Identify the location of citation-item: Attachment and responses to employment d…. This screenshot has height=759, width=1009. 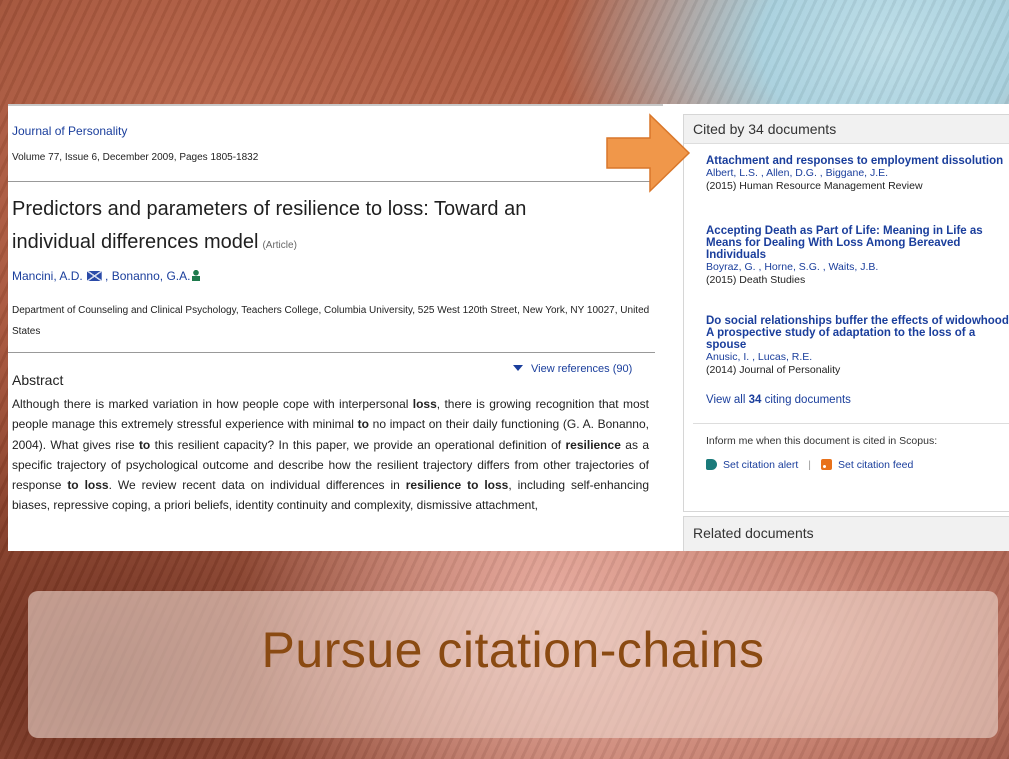
(857, 174).